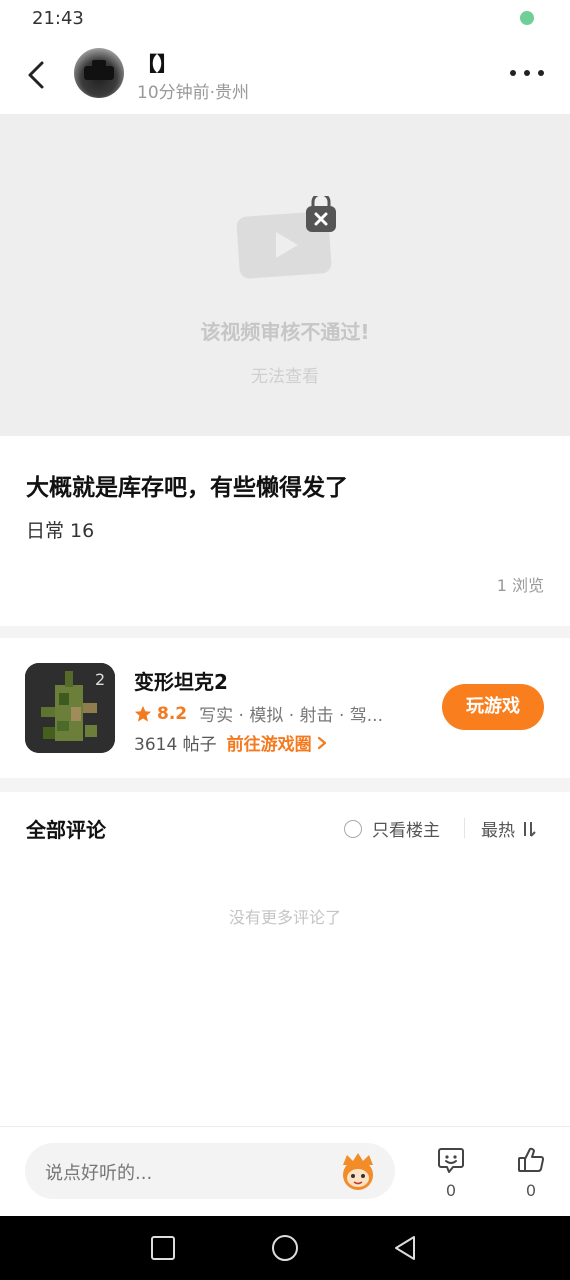  I want to click on sort-button: 最热, so click(509, 828).